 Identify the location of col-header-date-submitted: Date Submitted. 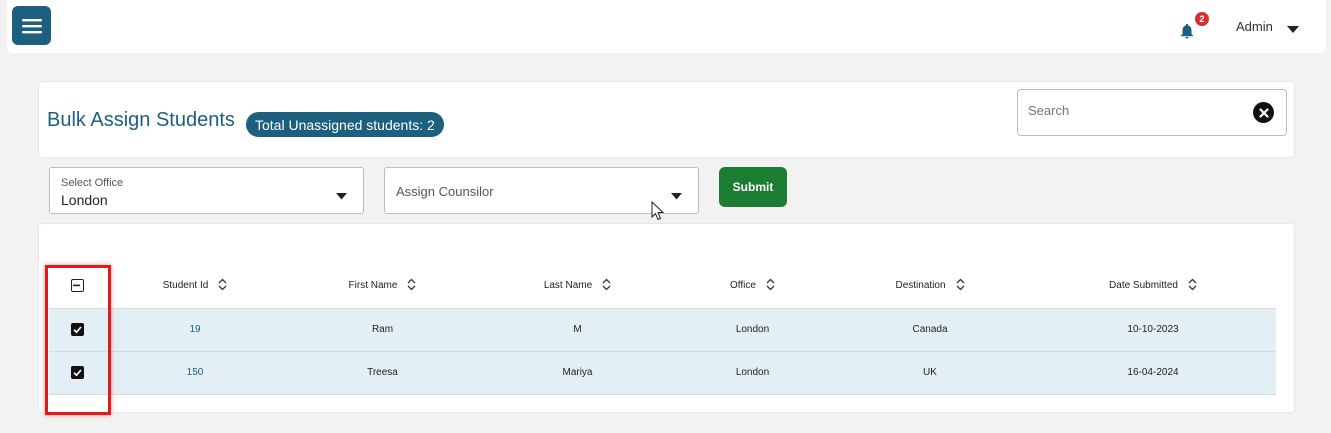
(1153, 286).